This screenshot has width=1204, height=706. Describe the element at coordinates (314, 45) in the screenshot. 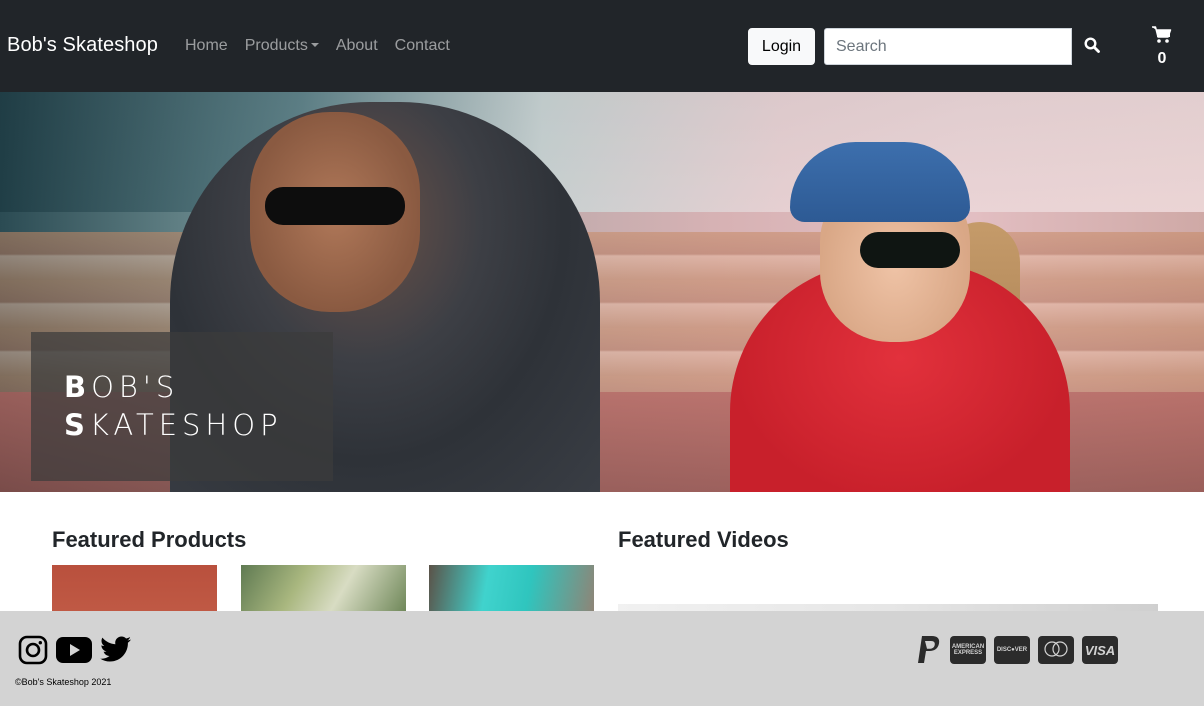

I see `chevron-down-icon` at that location.